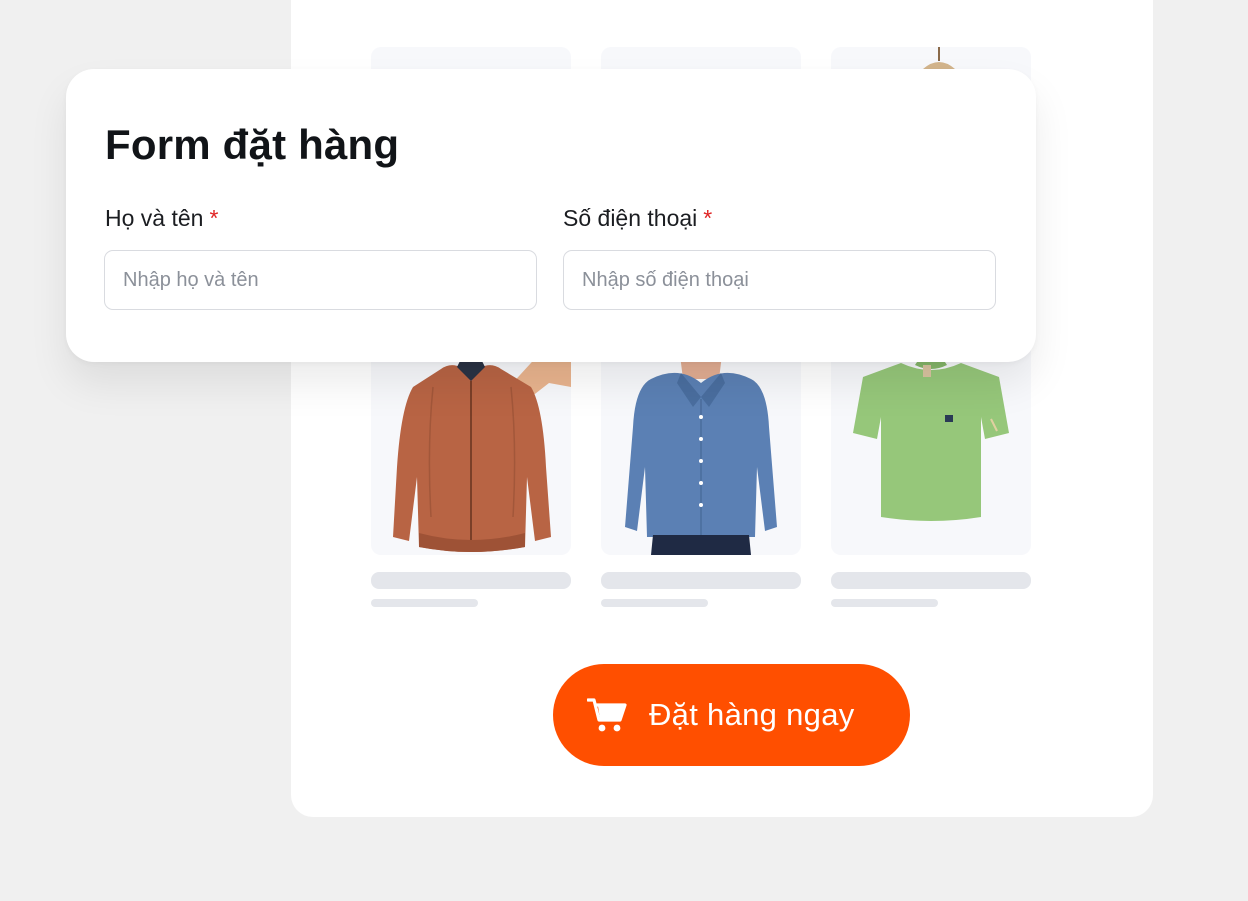 This screenshot has height=901, width=1248. I want to click on order-now-label: Đặt hàng ngay, so click(752, 714).